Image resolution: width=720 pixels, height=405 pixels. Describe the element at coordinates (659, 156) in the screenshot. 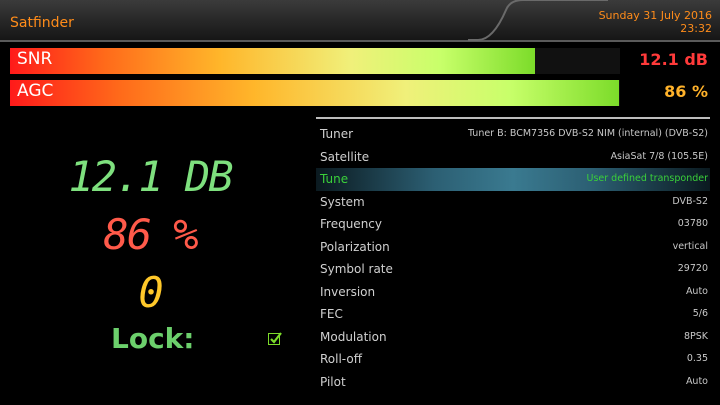

I see `info-row-value: AsiaSat 7/8 (105.5E)` at that location.